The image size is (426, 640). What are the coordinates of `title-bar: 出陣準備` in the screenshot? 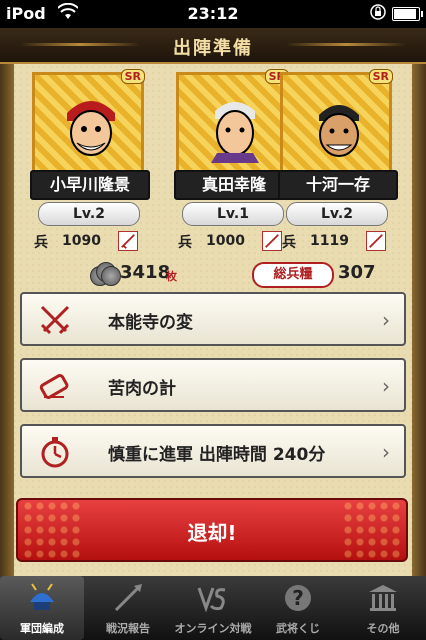 It's located at (213, 46).